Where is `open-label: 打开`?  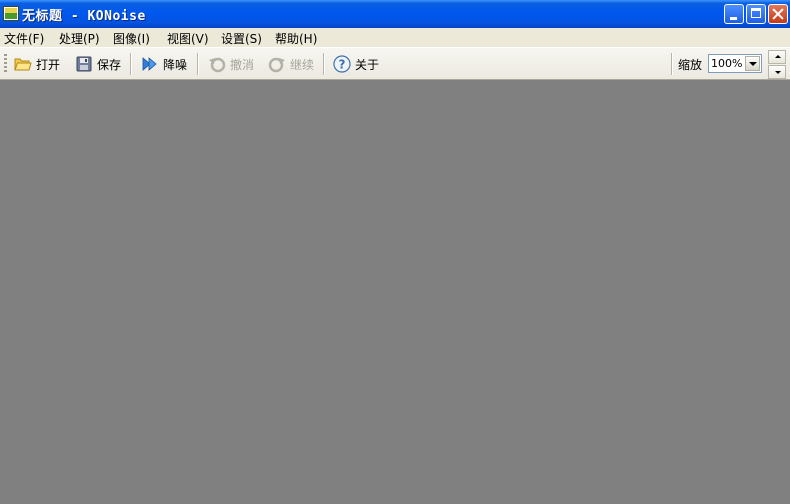 open-label: 打开 is located at coordinates (48, 65).